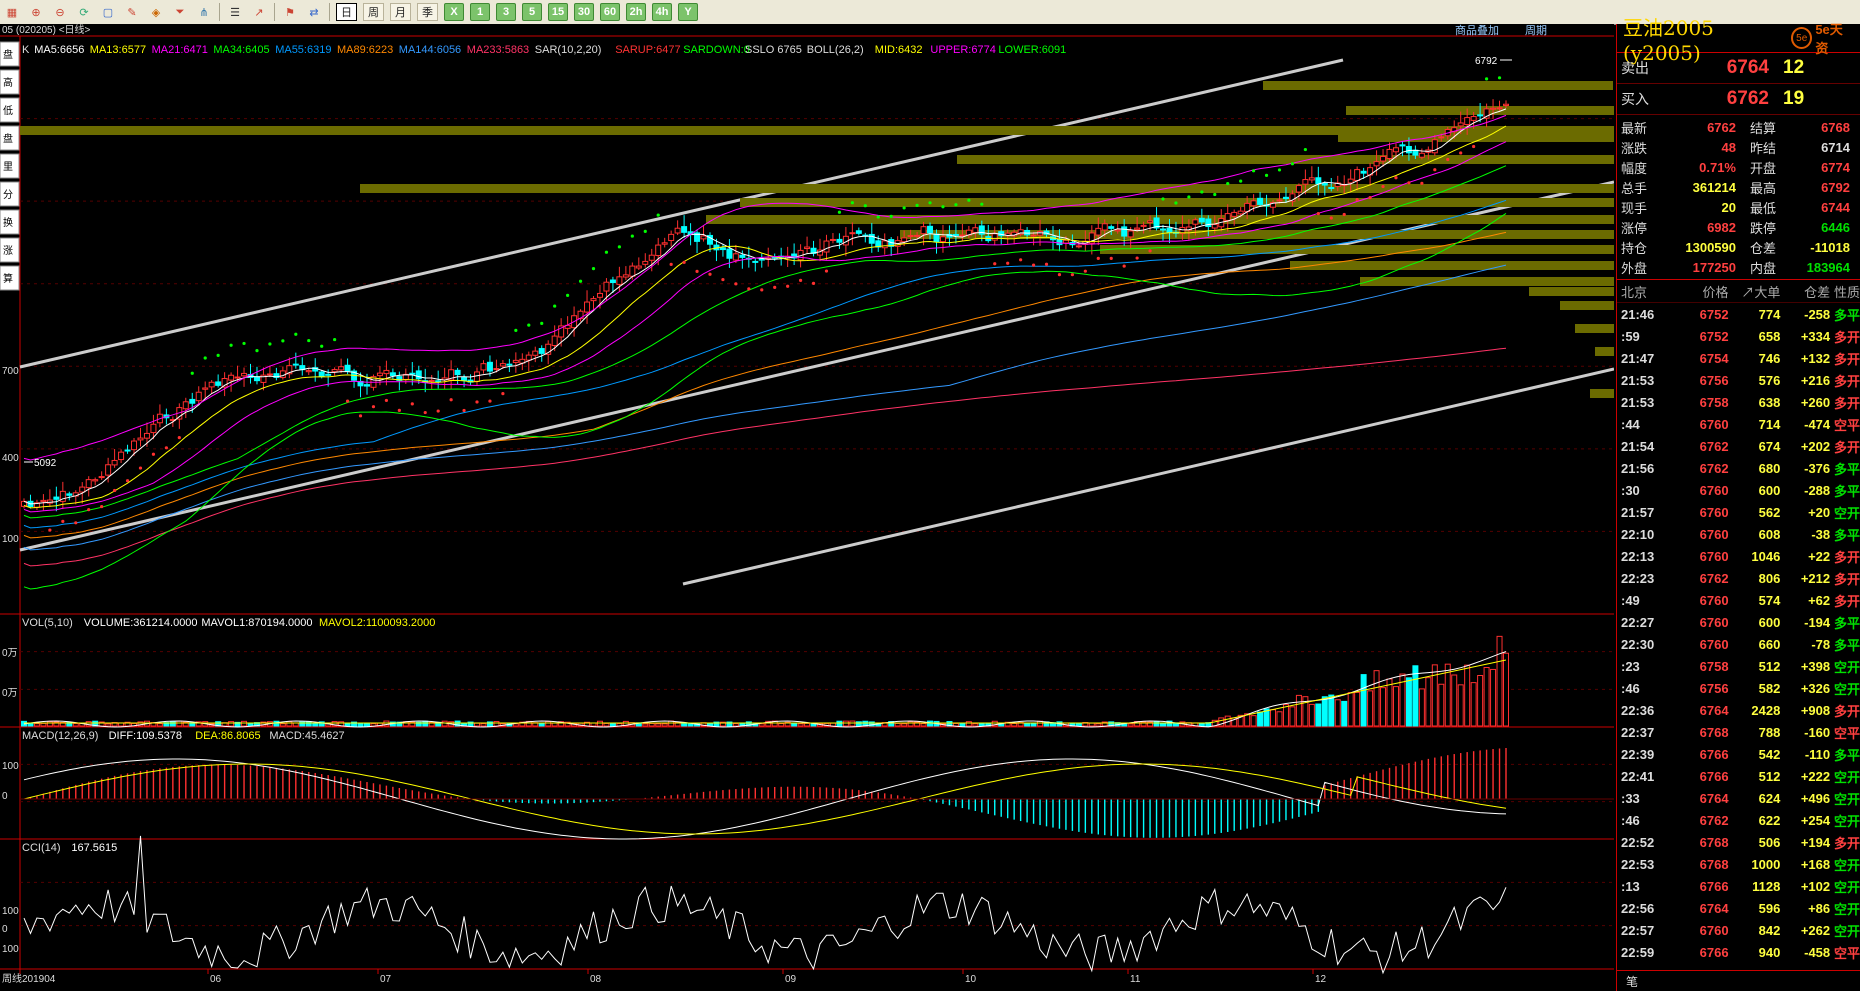  What do you see at coordinates (480, 12) in the screenshot?
I see `period-button: 1` at bounding box center [480, 12].